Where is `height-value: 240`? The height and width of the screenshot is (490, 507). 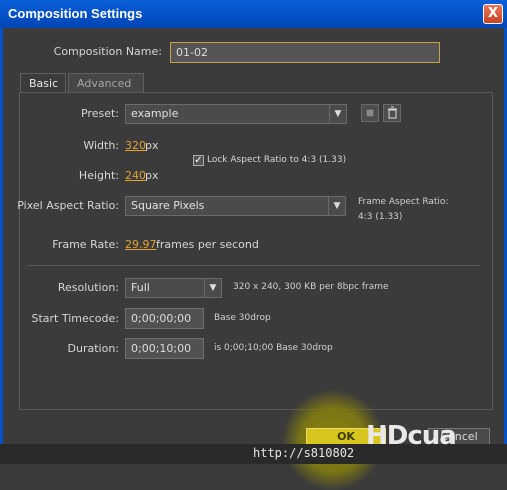
height-value: 240 is located at coordinates (135, 175).